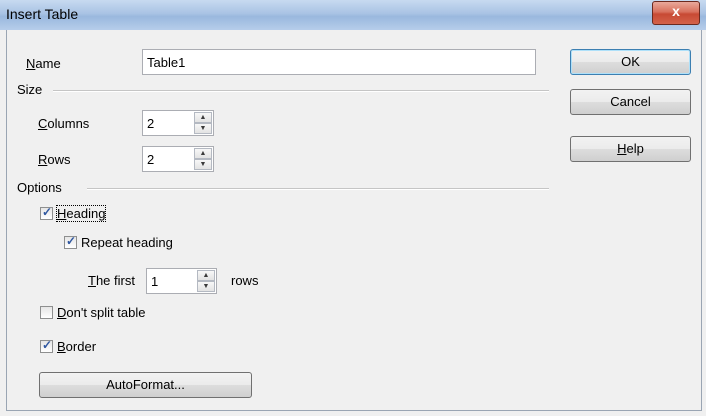  I want to click on close-button: x, so click(676, 13).